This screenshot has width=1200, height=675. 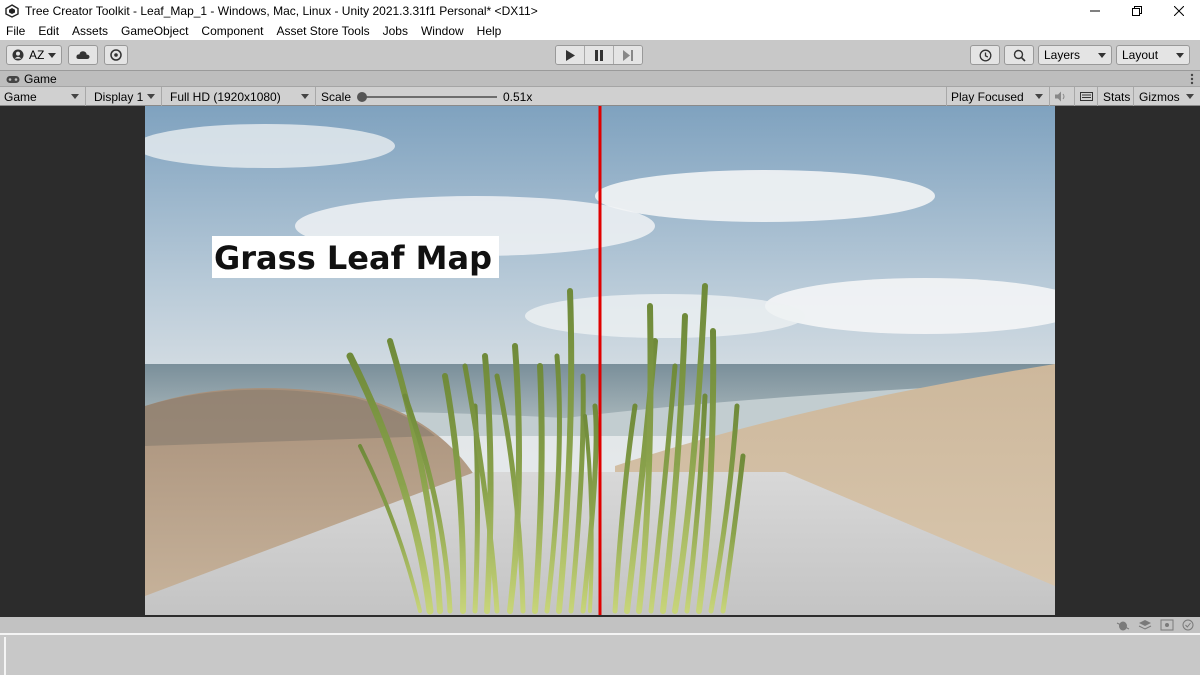 What do you see at coordinates (20, 96) in the screenshot?
I see `view-mode-label: Game` at bounding box center [20, 96].